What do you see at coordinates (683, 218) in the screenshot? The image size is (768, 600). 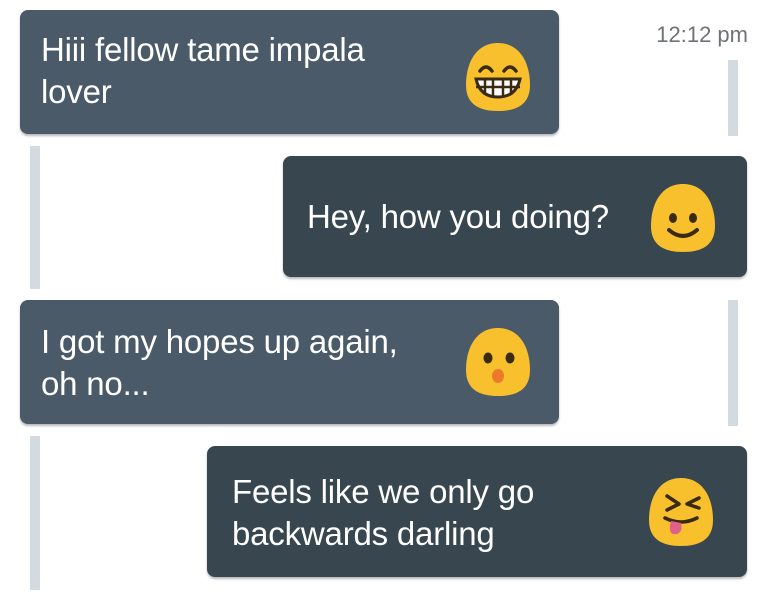 I see `smiling-face-icon` at bounding box center [683, 218].